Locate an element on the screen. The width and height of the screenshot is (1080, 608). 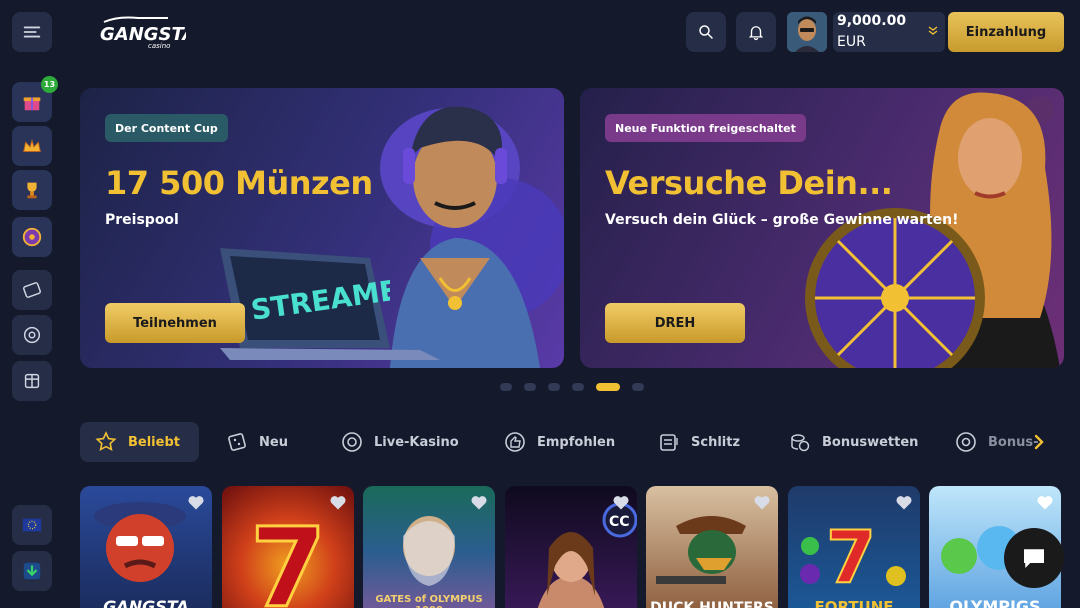
avatar-portrait-icon is located at coordinates (807, 32).